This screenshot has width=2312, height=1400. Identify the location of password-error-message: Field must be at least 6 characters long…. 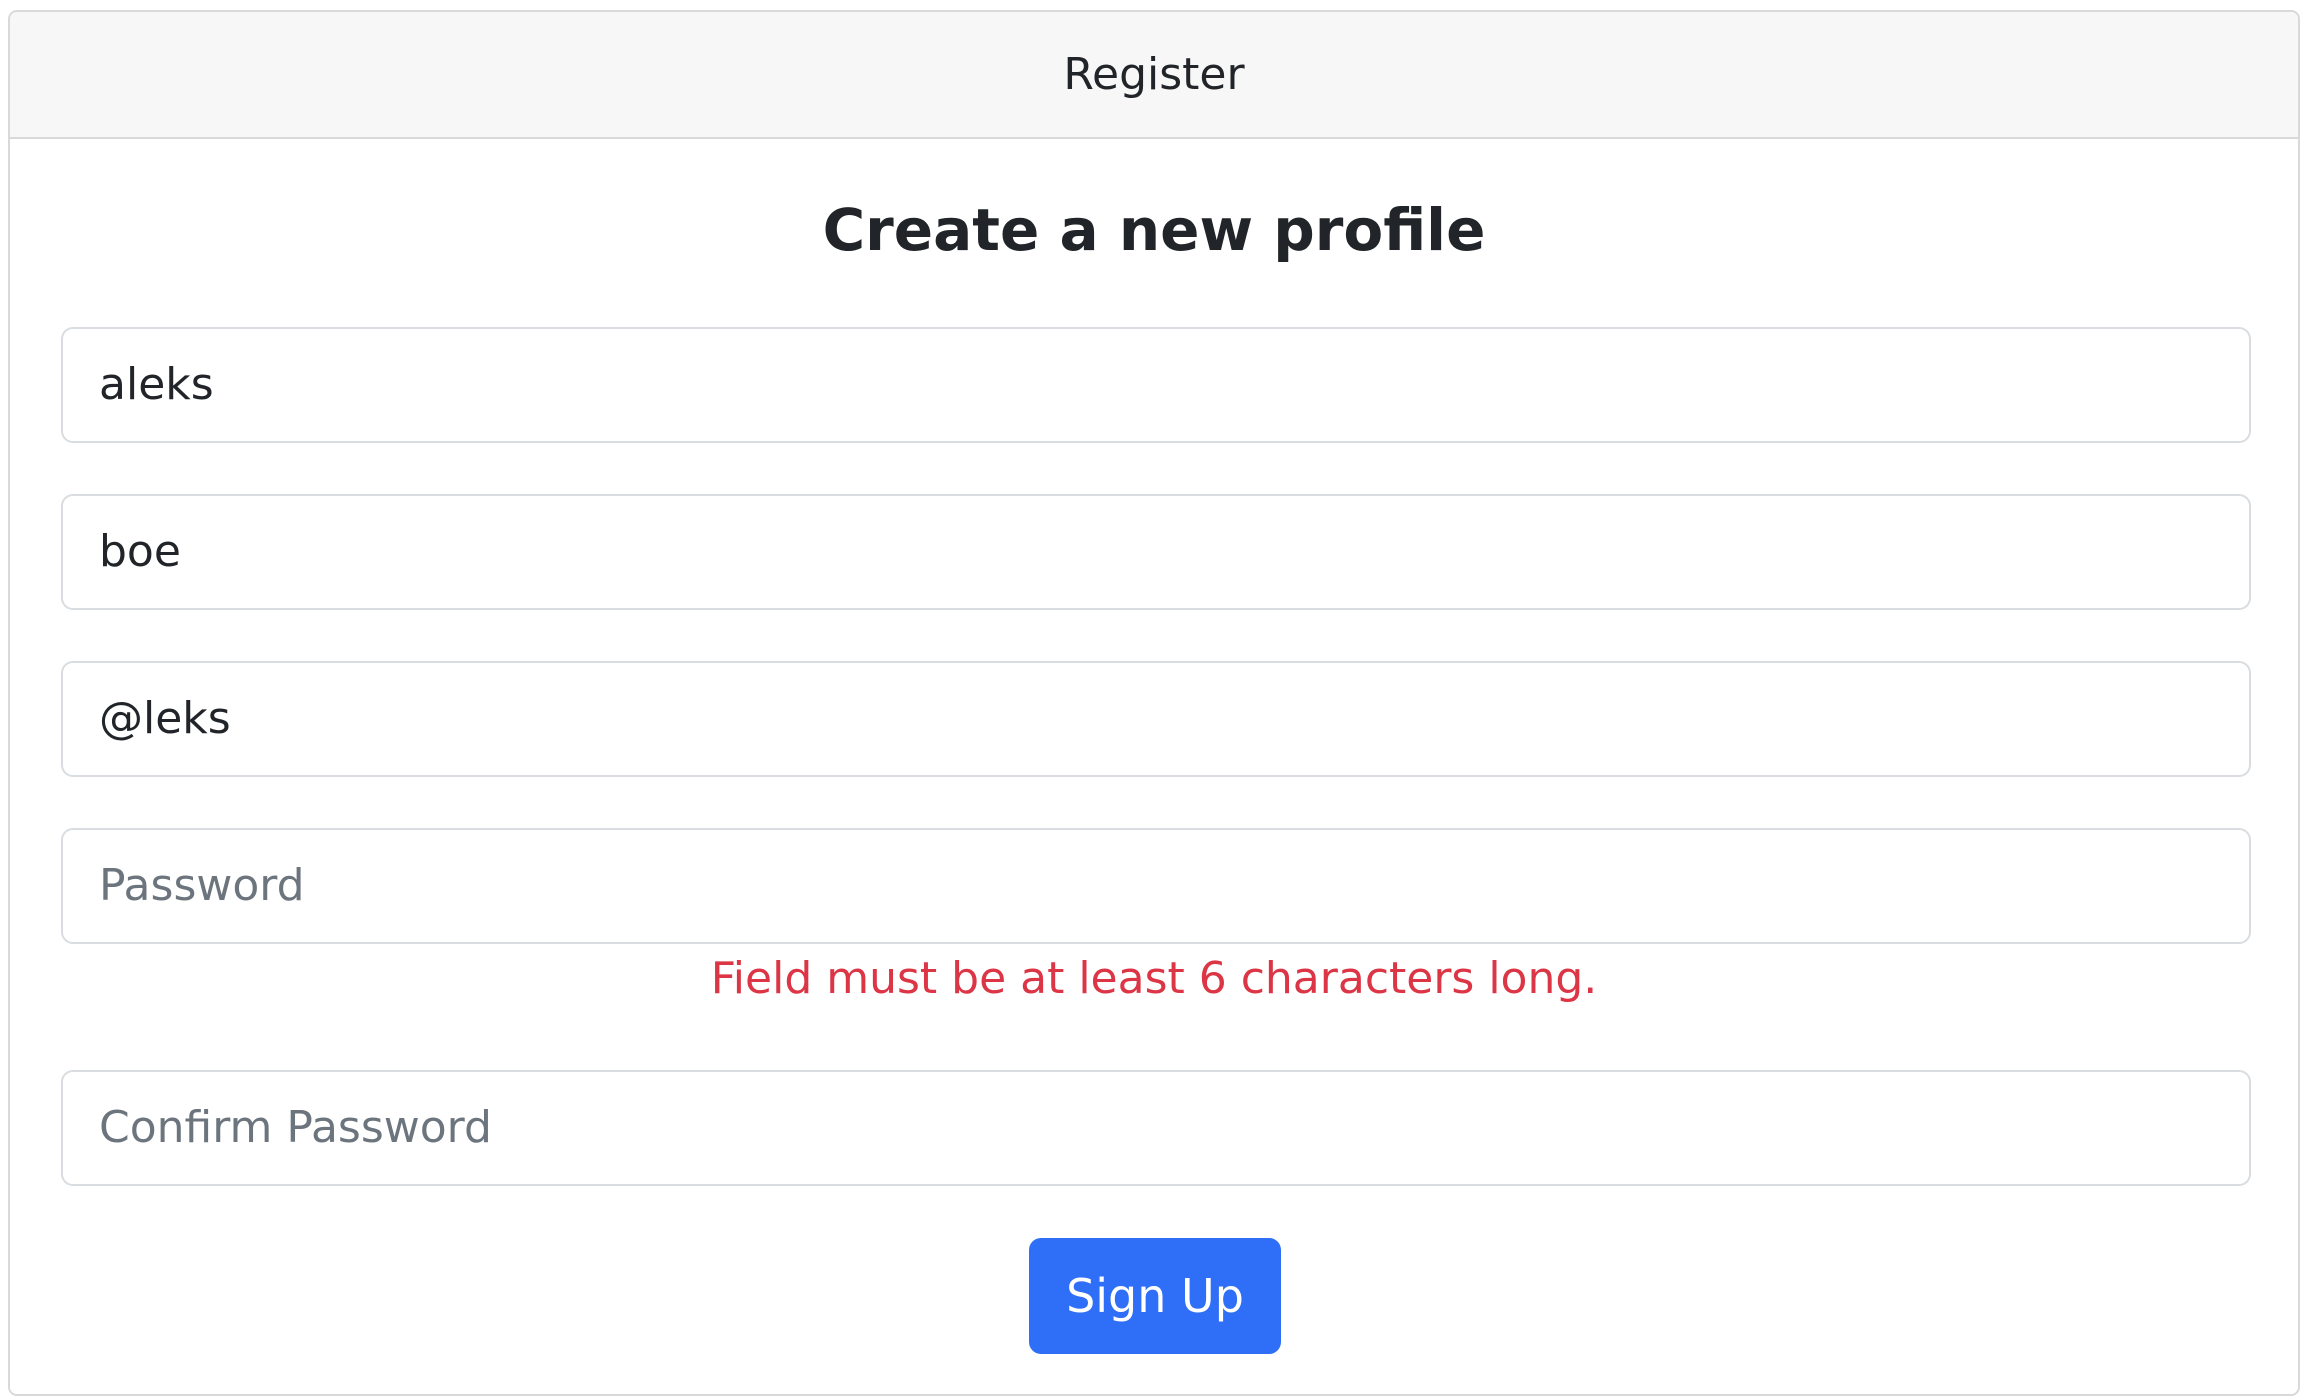
(1154, 978).